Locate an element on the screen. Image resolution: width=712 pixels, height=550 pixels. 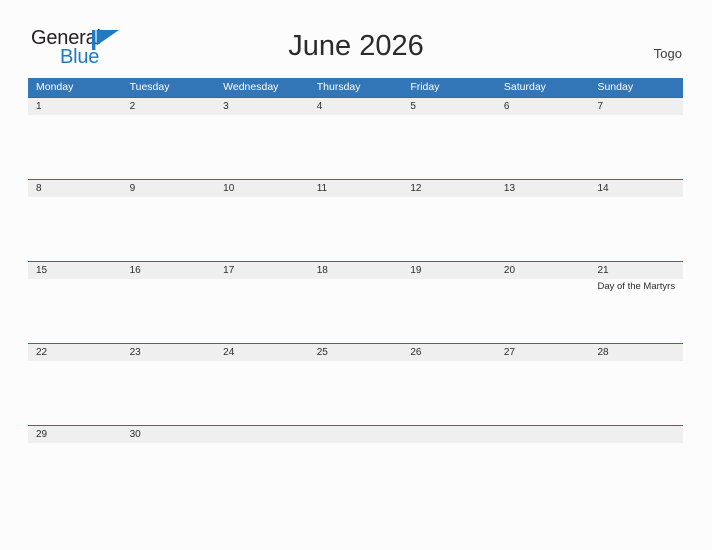
weekday-header-thursday: Thursday is located at coordinates (338, 87).